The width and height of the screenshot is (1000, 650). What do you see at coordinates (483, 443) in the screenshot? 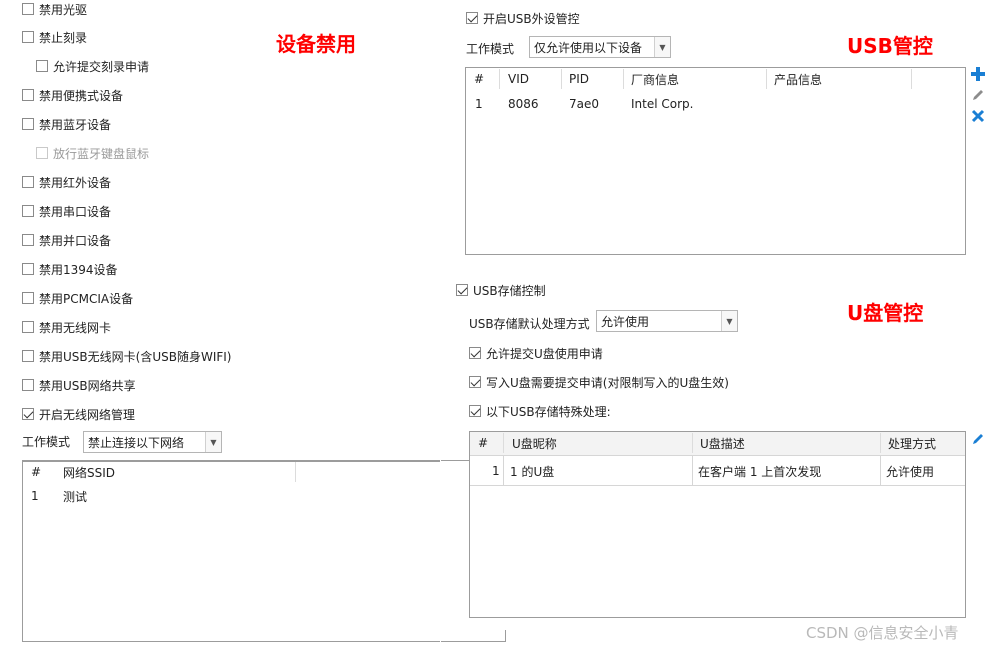
I see `storage-col-index: #` at bounding box center [483, 443].